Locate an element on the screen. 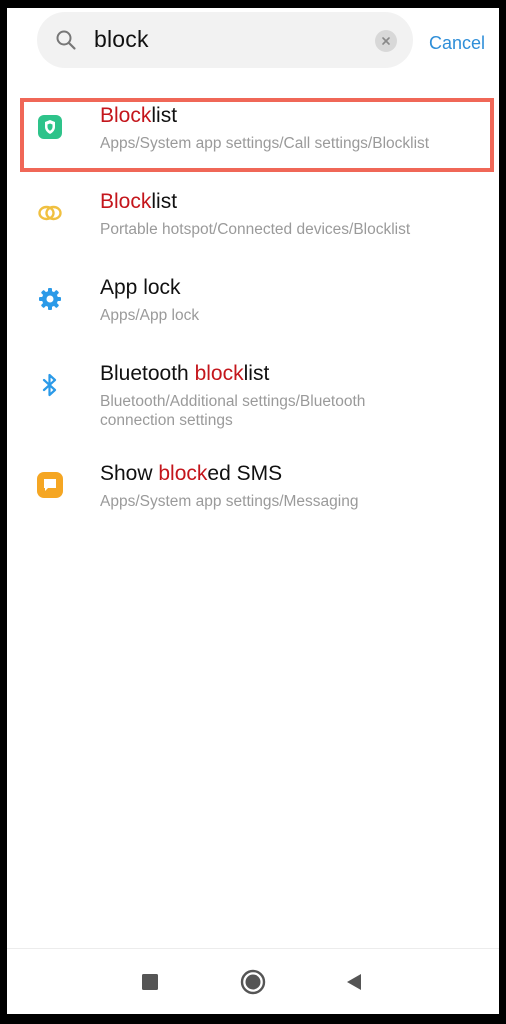 The width and height of the screenshot is (506, 1024). home-button is located at coordinates (253, 982).